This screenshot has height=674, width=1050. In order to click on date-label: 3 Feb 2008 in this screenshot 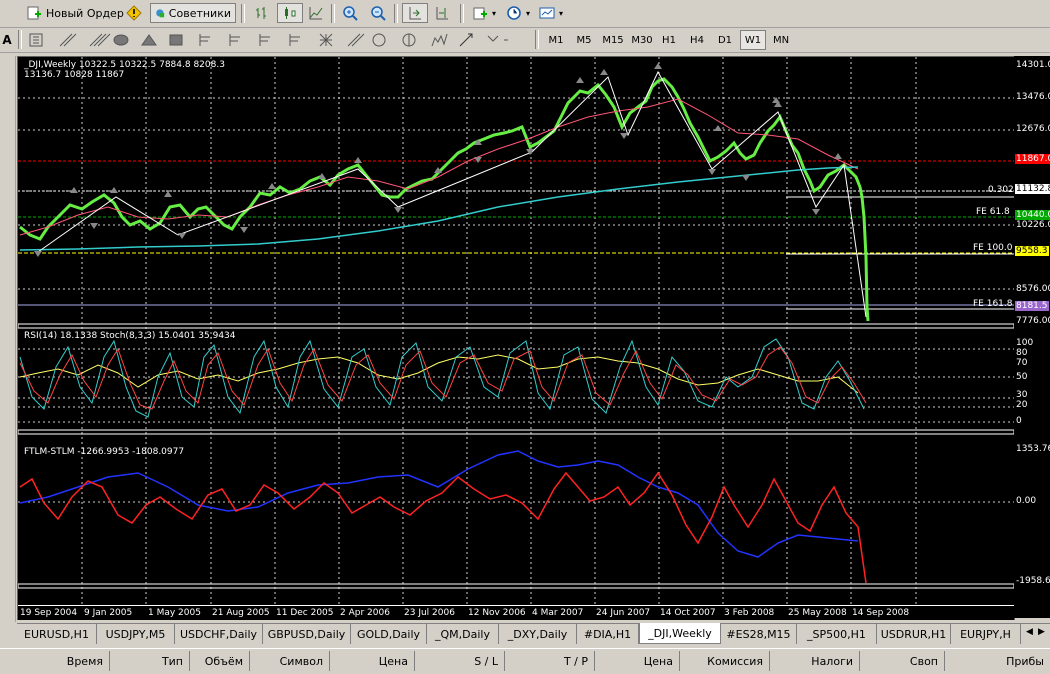, I will do `click(749, 613)`.